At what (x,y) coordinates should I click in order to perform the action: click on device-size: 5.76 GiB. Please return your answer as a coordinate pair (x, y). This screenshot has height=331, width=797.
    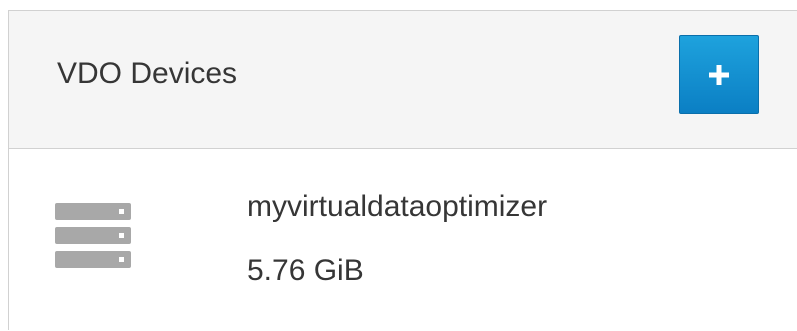
    Looking at the image, I should click on (305, 270).